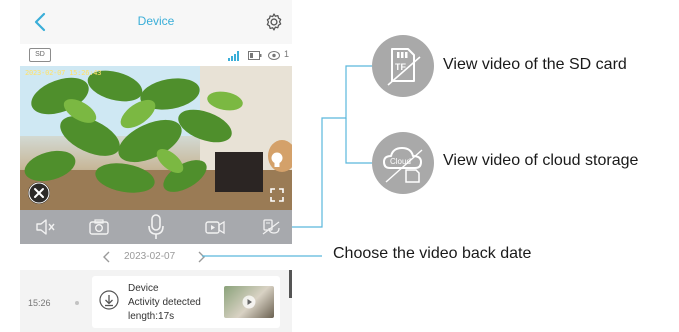 Image resolution: width=679 pixels, height=332 pixels. I want to click on fullscreen-icon, so click(277, 195).